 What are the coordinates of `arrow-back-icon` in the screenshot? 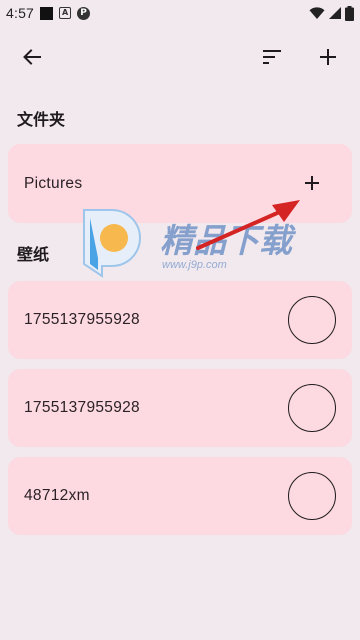 It's located at (32, 57).